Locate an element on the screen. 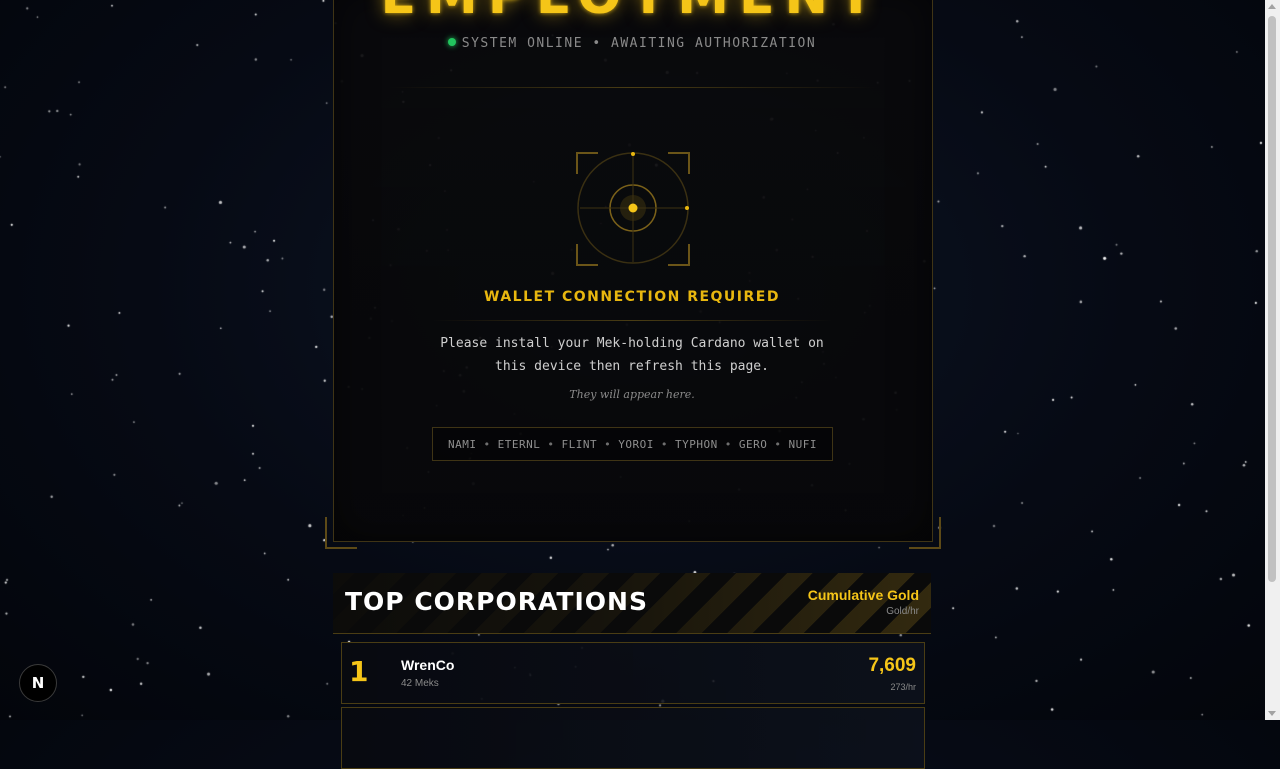  wallet-hint: They will appear here. is located at coordinates (632, 394).